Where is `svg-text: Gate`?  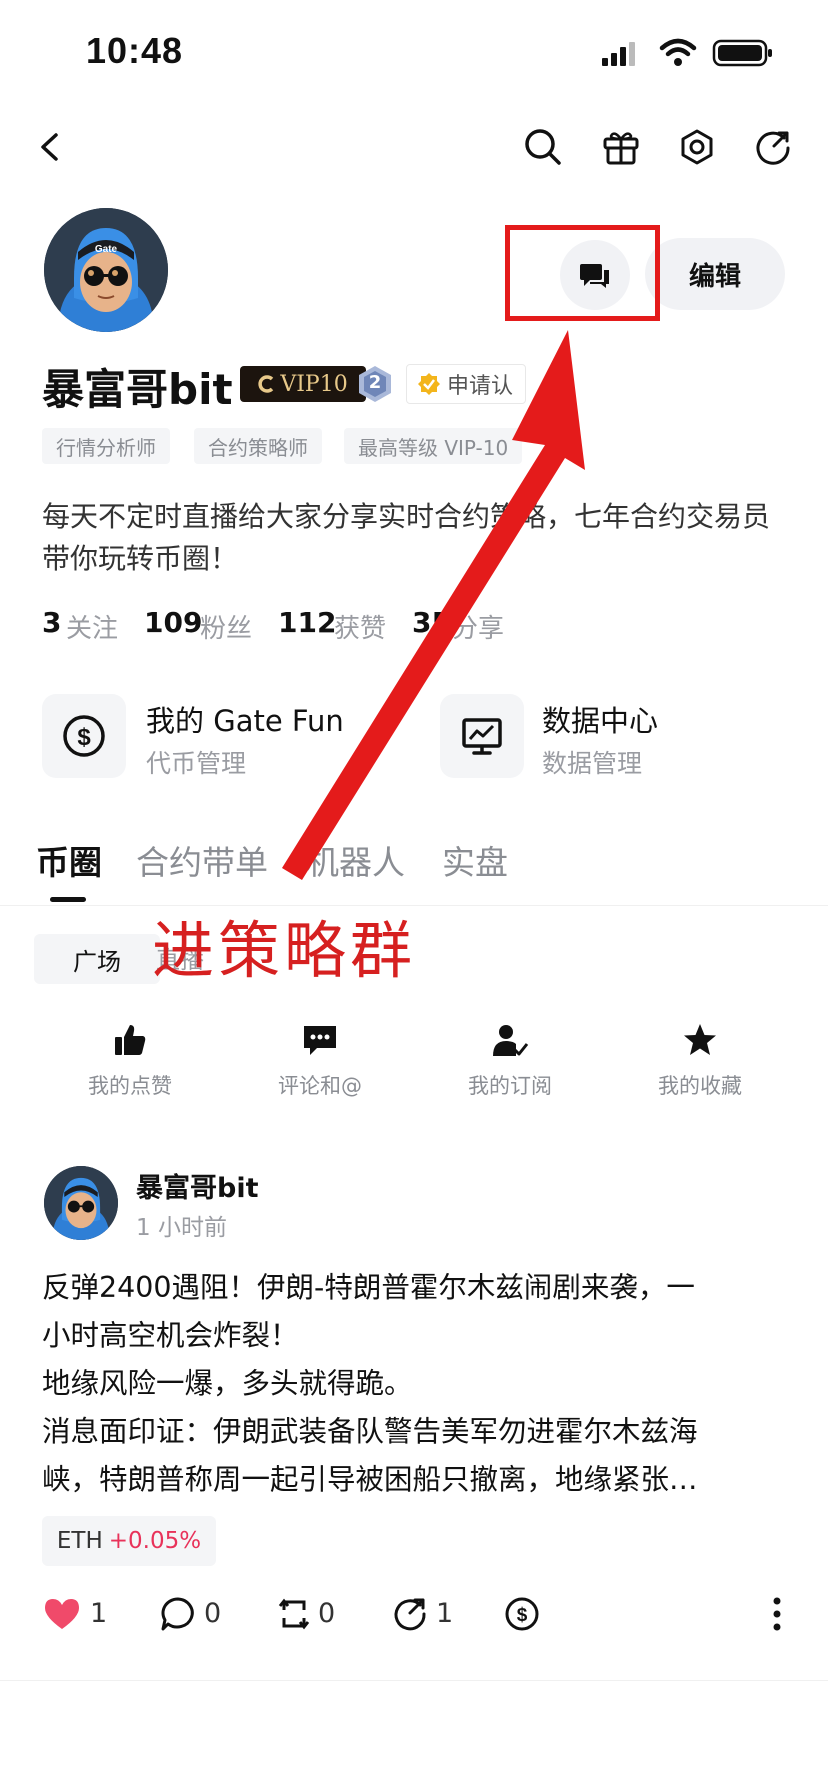
svg-text: Gate is located at coordinates (106, 249).